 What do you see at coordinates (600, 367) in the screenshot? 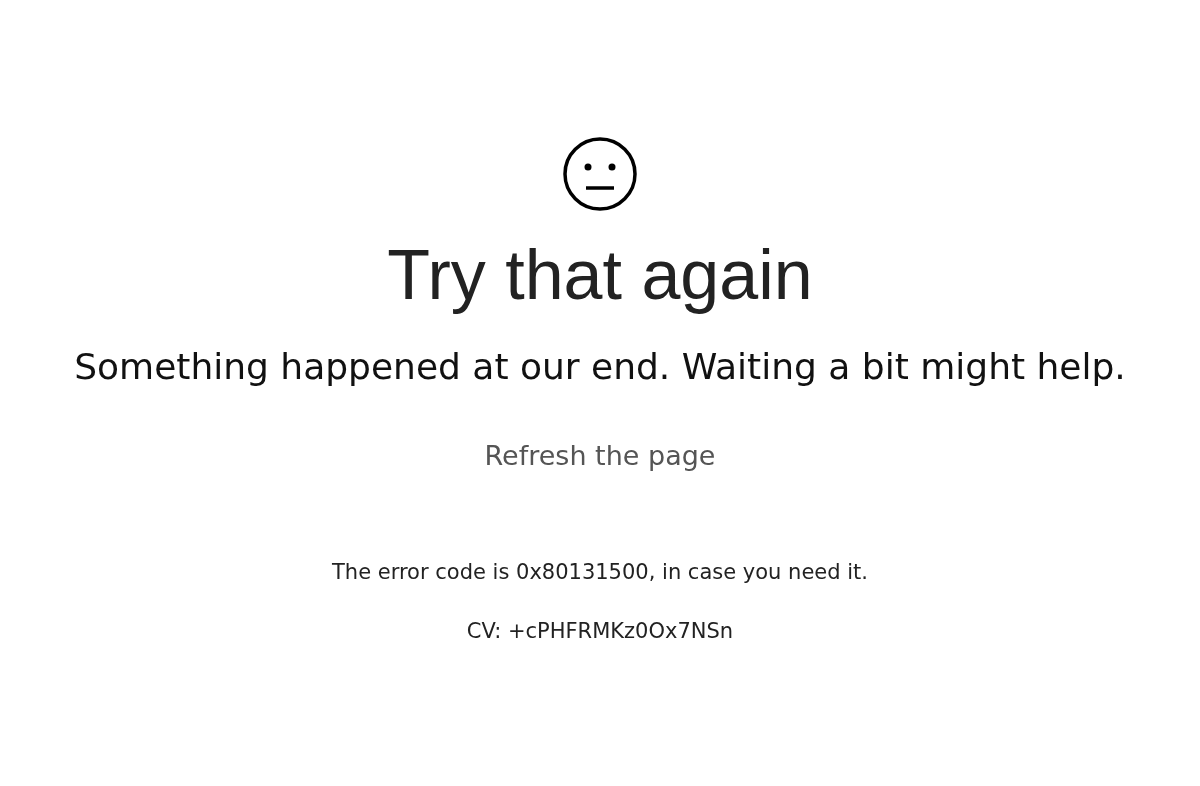
I see `error-message: Something happened at our end. Waiting a bit might help.` at bounding box center [600, 367].